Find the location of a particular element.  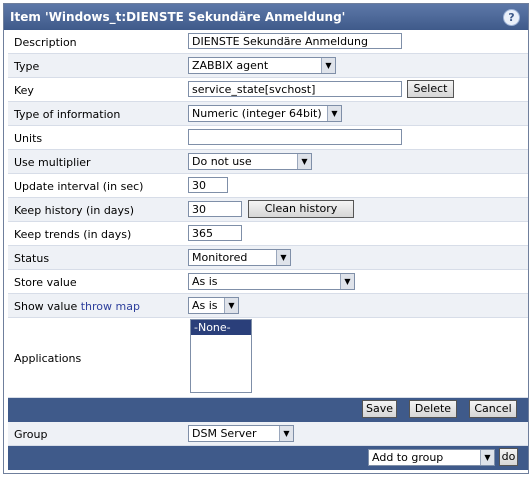

select-key-button: Select is located at coordinates (430, 89).